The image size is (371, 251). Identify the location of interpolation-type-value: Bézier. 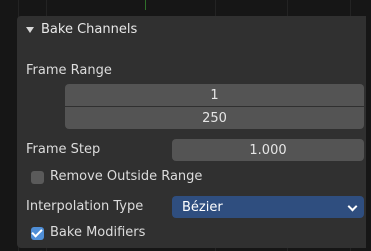
(202, 207).